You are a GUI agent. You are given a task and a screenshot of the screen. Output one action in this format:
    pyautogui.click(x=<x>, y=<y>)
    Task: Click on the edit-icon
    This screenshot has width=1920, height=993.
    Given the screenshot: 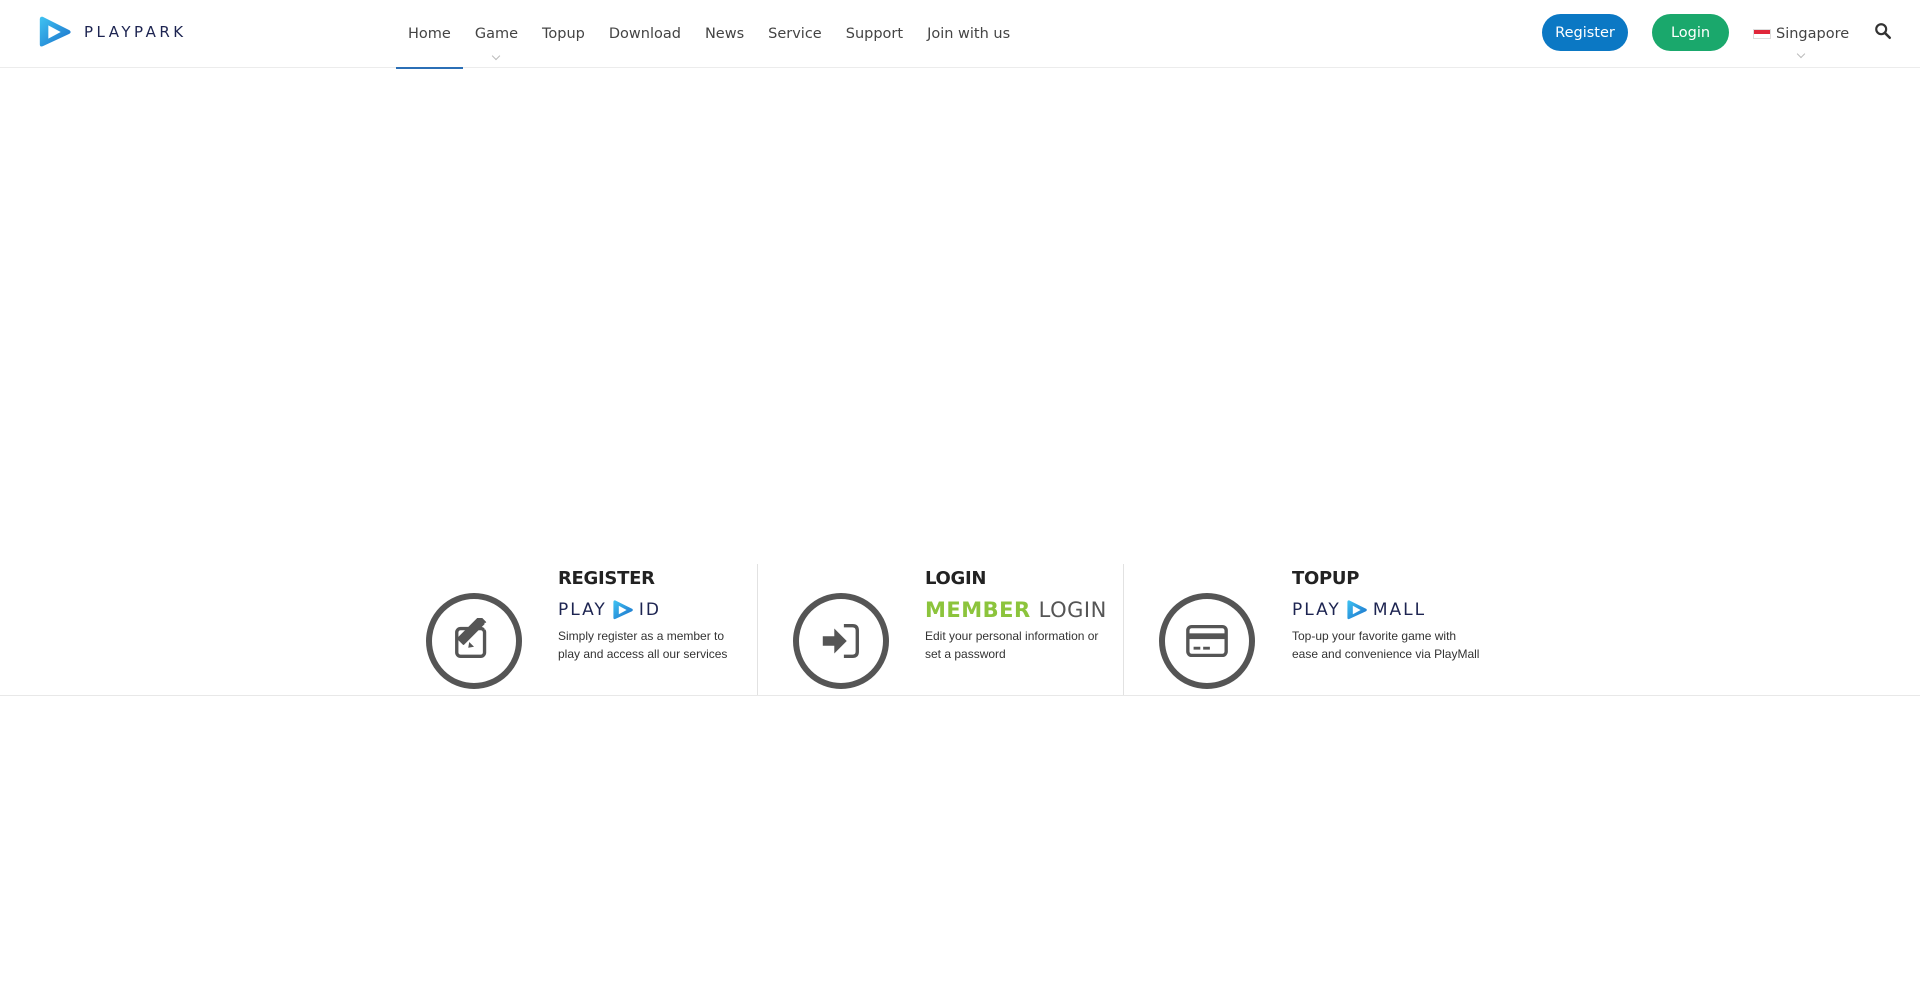 What is the action you would take?
    pyautogui.click(x=473, y=638)
    